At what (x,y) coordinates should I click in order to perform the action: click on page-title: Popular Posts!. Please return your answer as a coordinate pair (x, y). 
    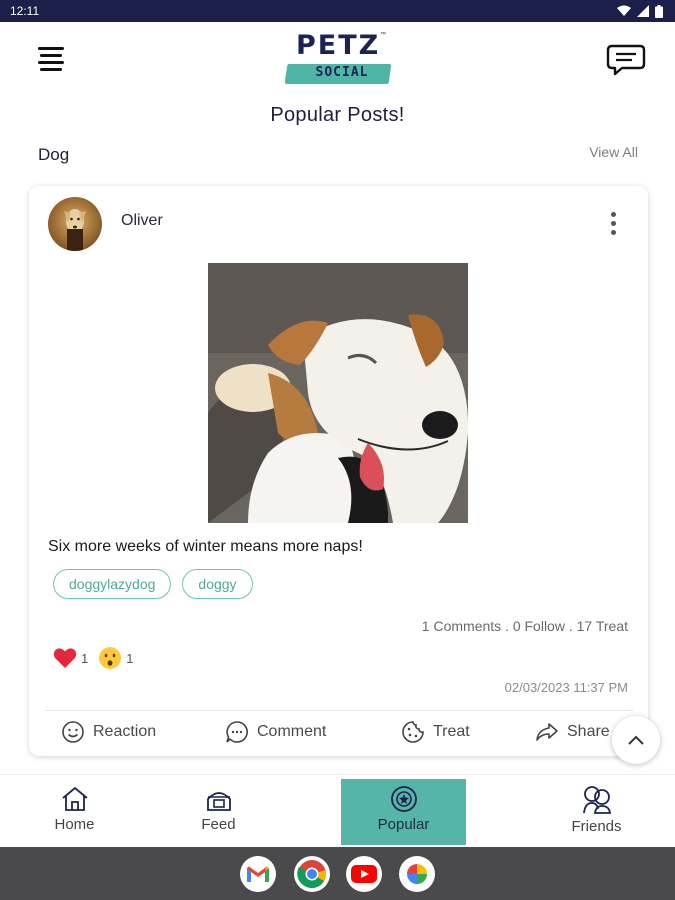
    Looking at the image, I should click on (337, 115).